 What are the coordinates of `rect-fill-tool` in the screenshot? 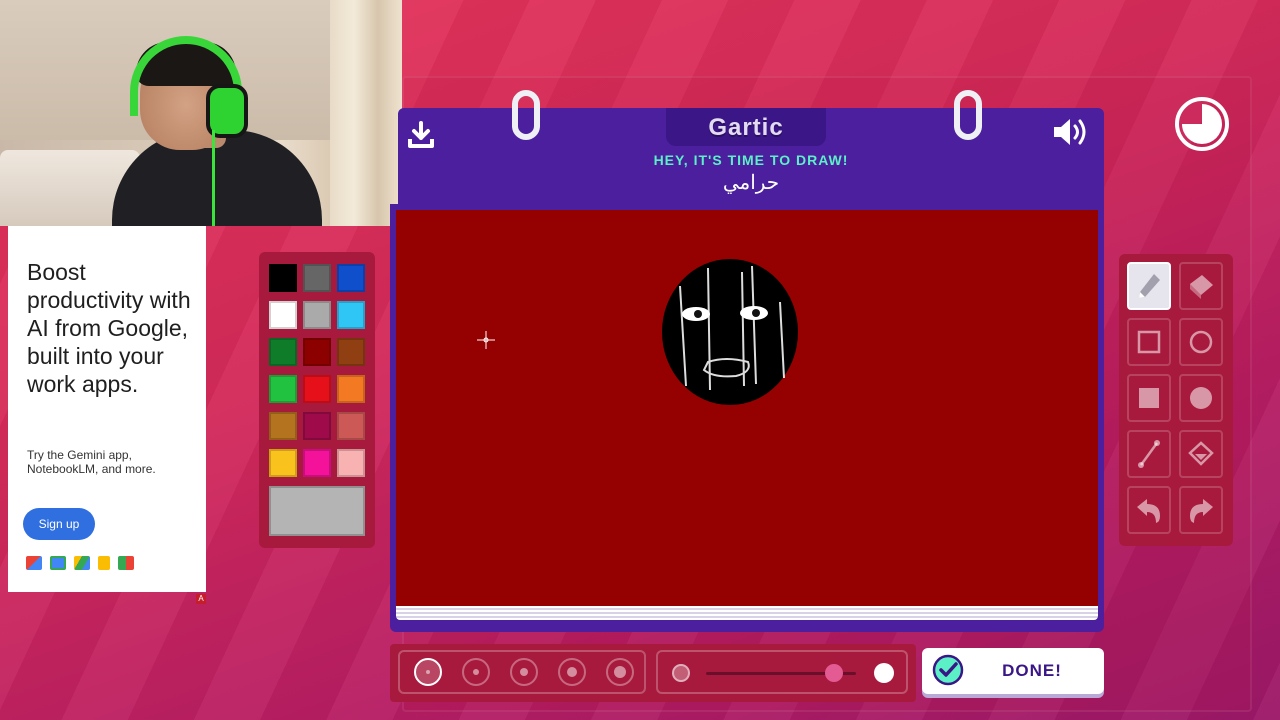 It's located at (1149, 398).